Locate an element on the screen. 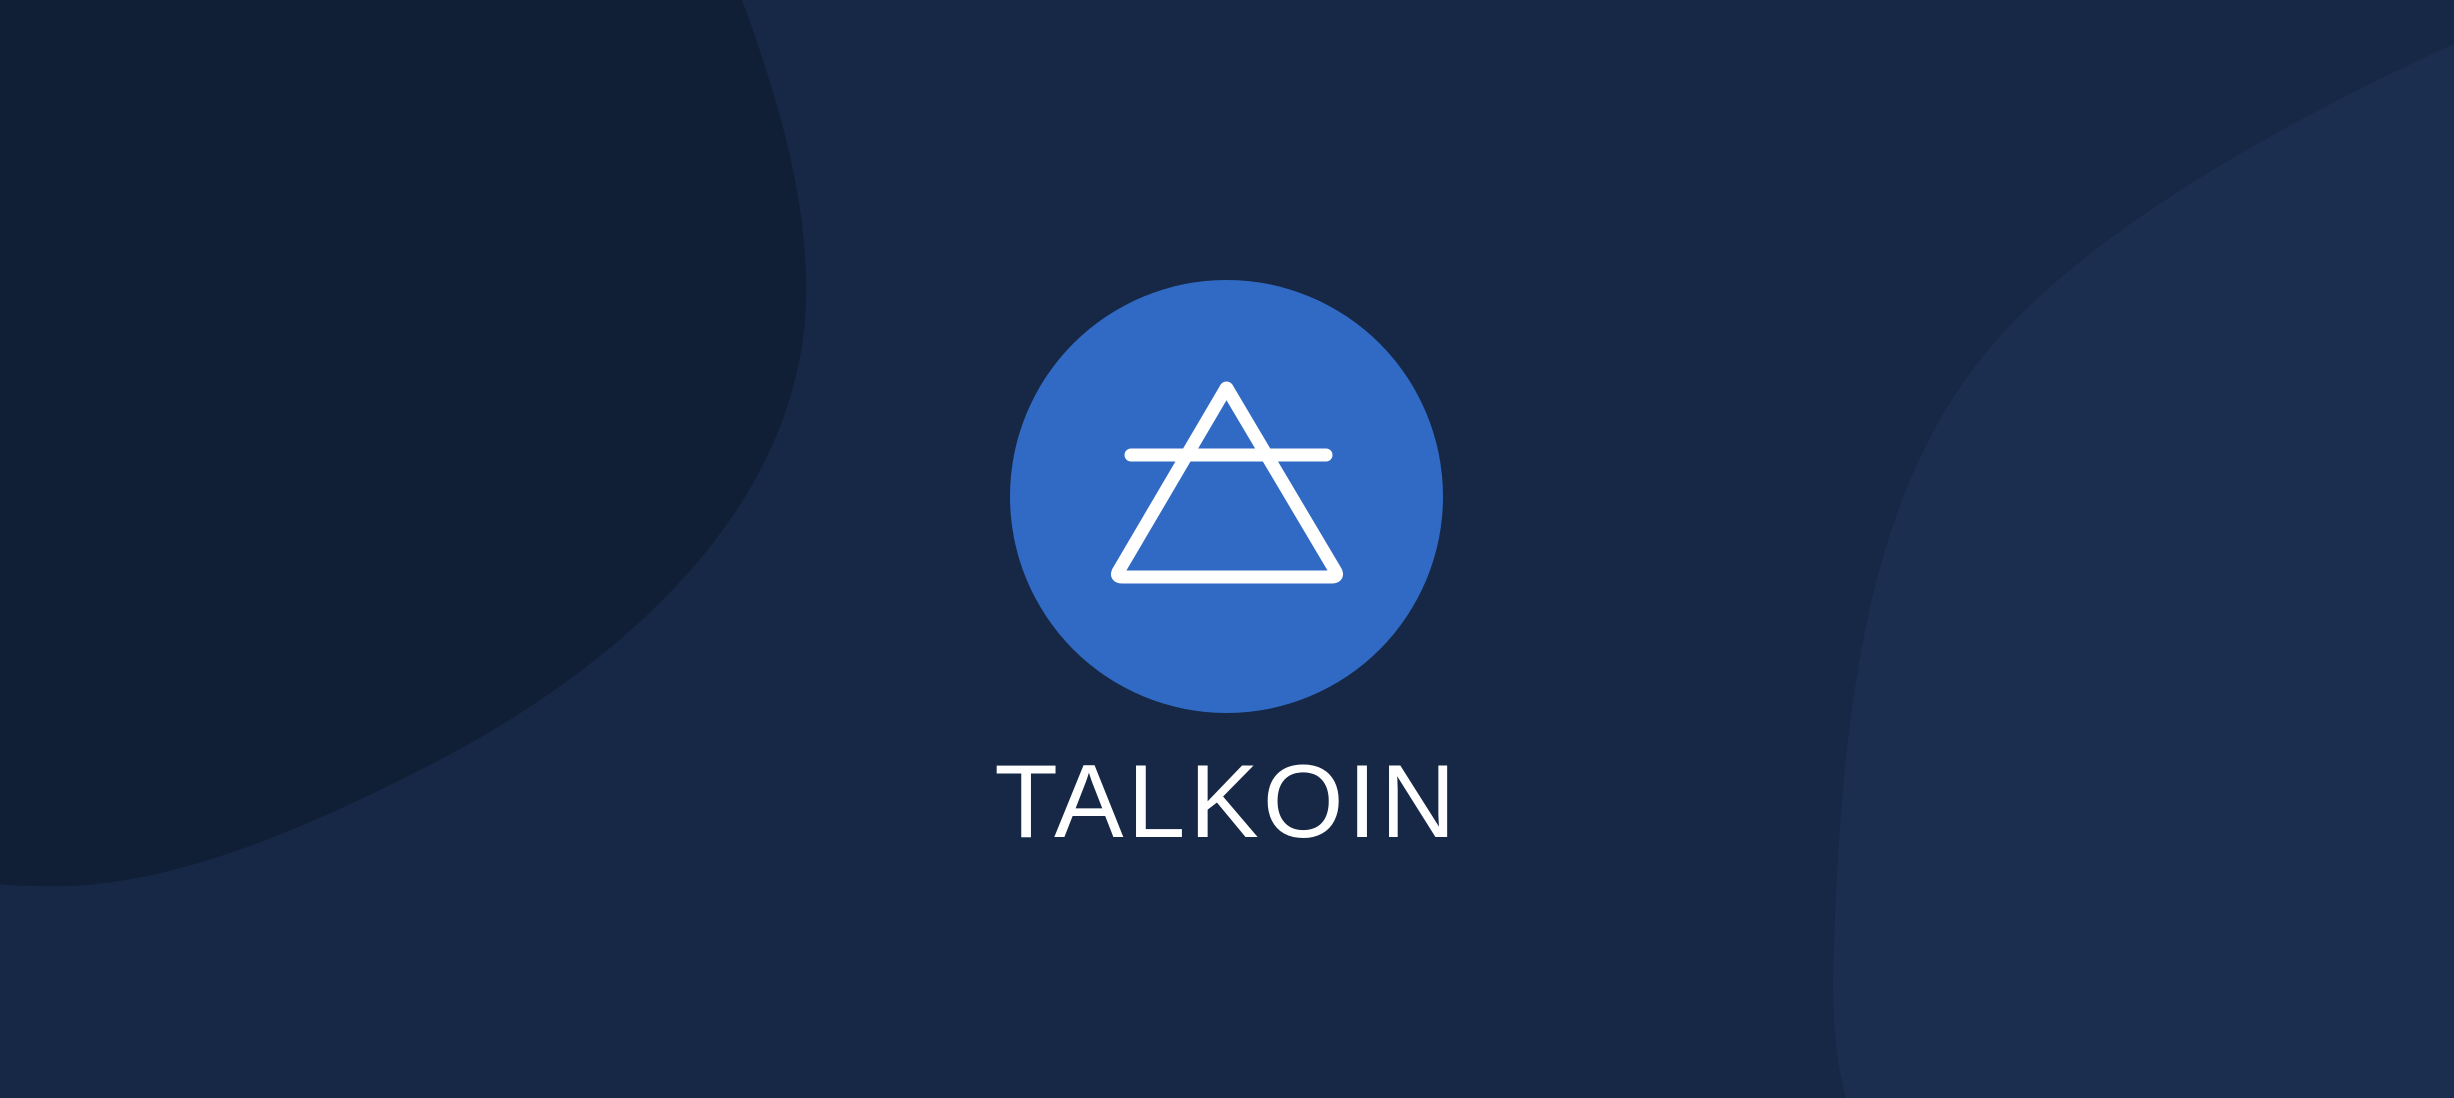 The image size is (2454, 1098). logo-badge is located at coordinates (1226, 496).